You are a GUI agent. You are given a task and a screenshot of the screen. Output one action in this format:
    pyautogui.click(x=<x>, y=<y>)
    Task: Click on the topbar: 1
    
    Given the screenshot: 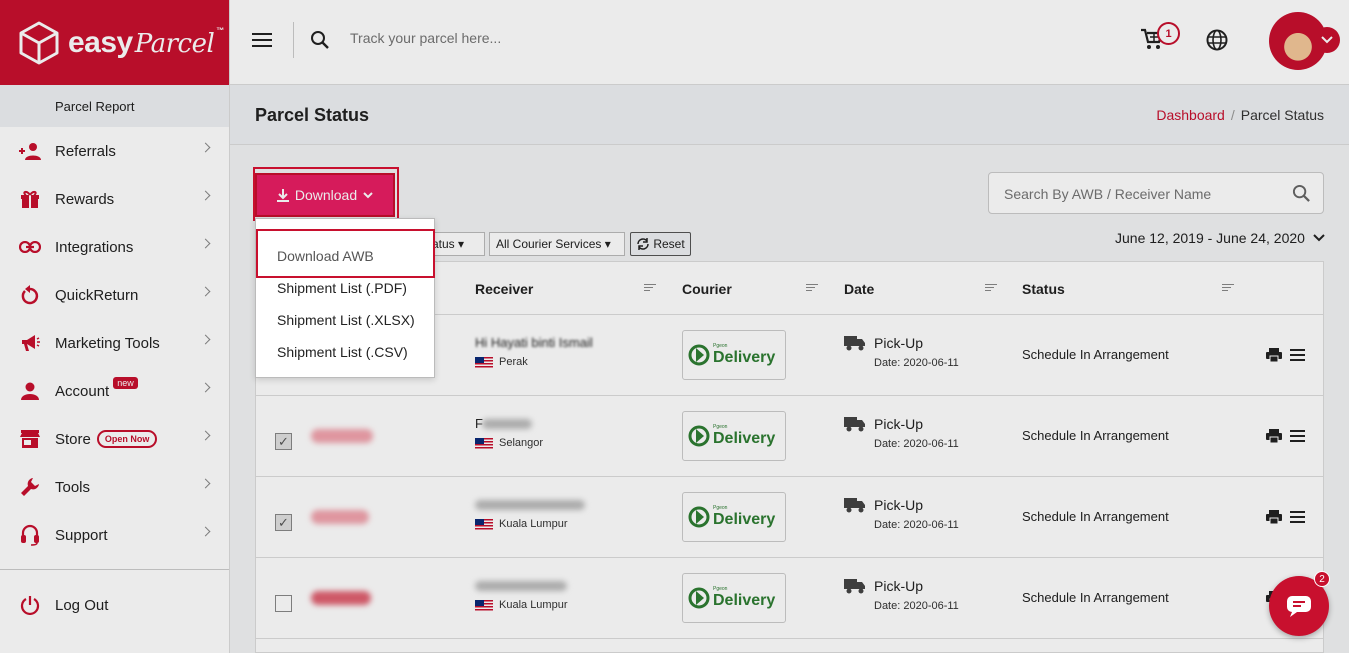 What is the action you would take?
    pyautogui.click(x=789, y=42)
    